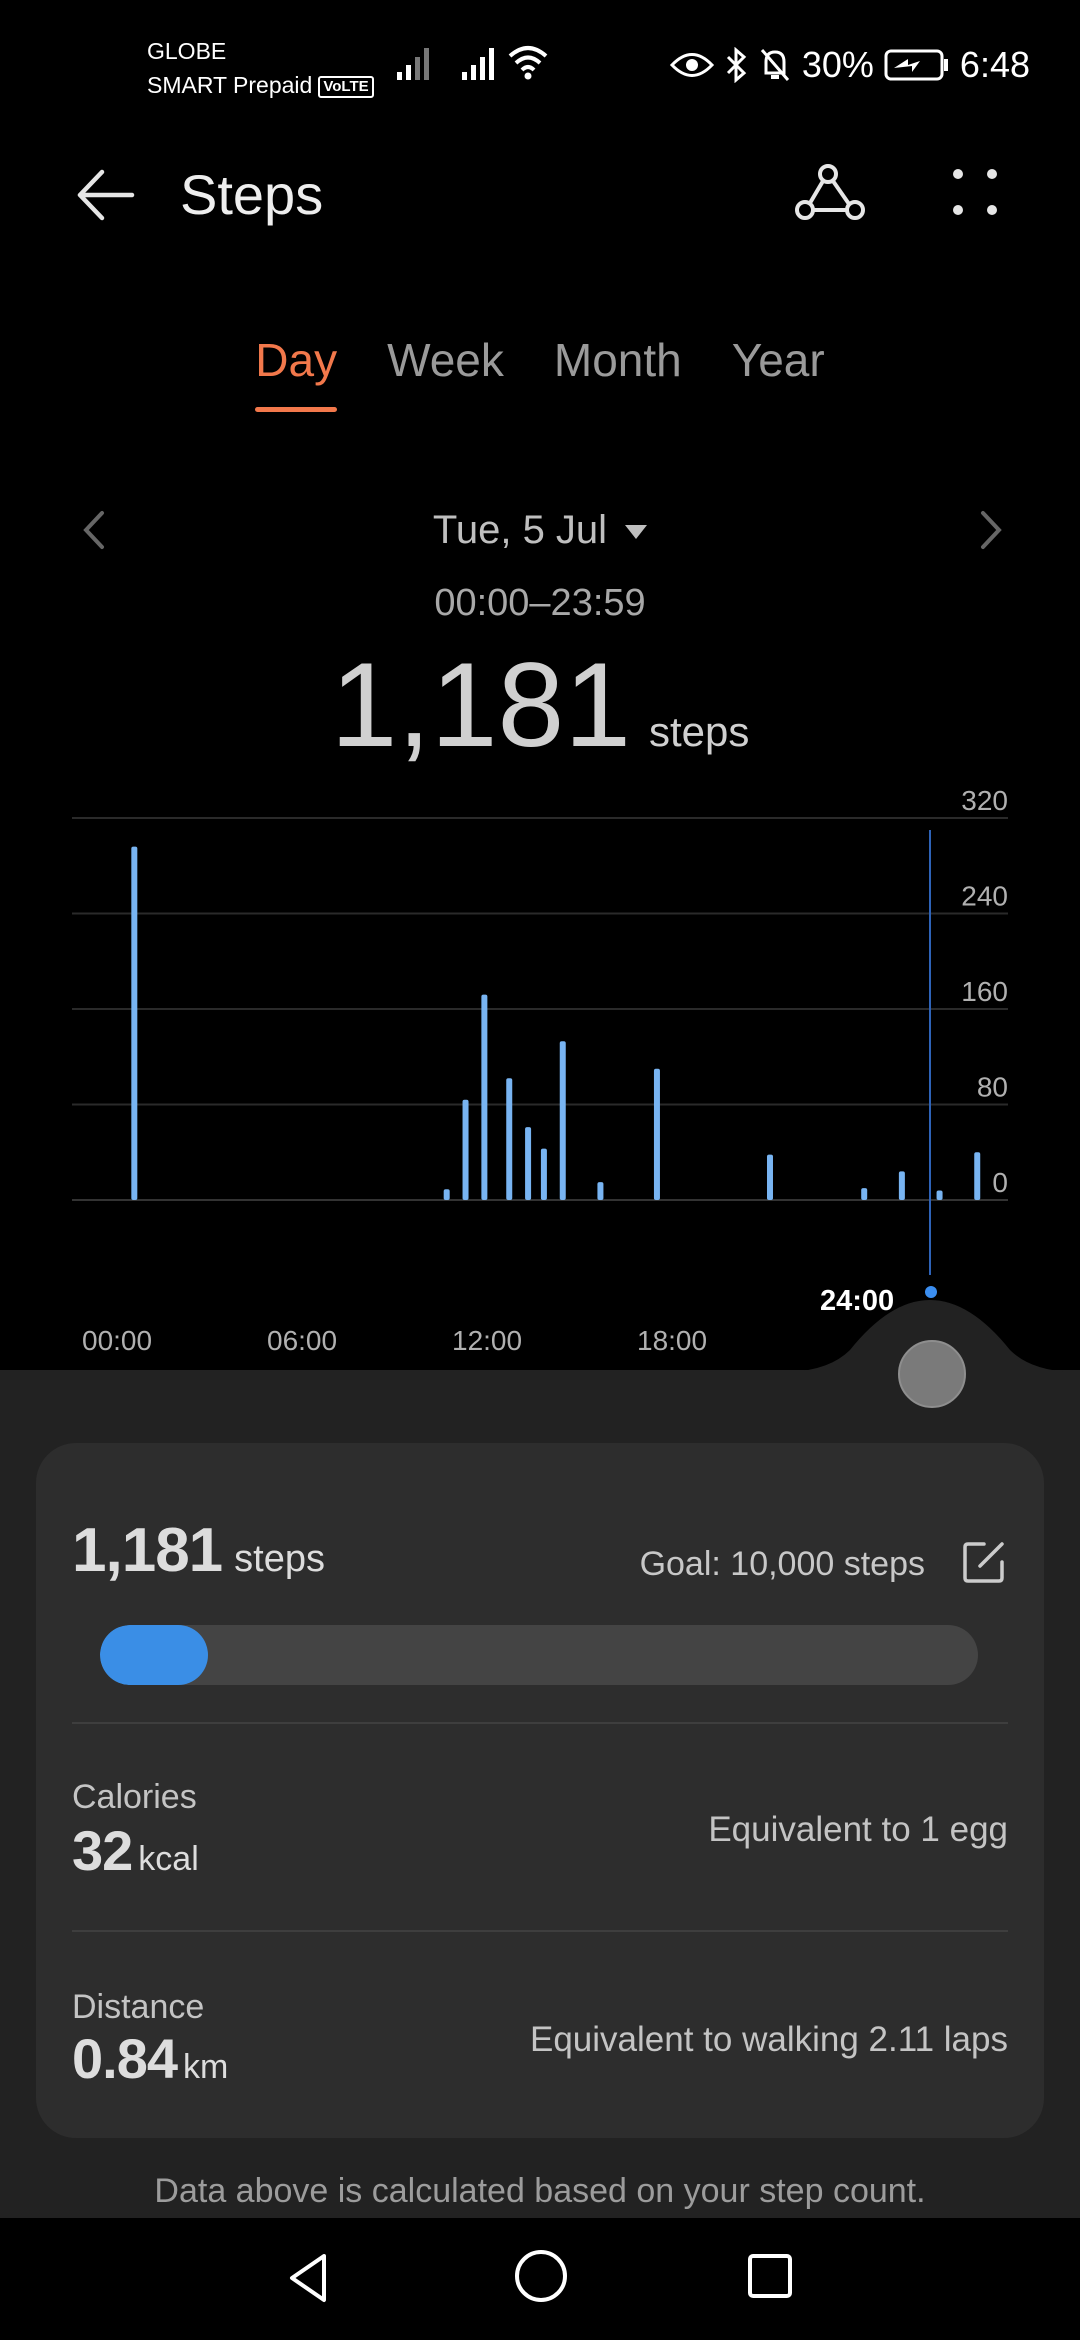 The image size is (1080, 2340). Describe the element at coordinates (117, 1340) in the screenshot. I see `x-tick-label: 00:00` at that location.